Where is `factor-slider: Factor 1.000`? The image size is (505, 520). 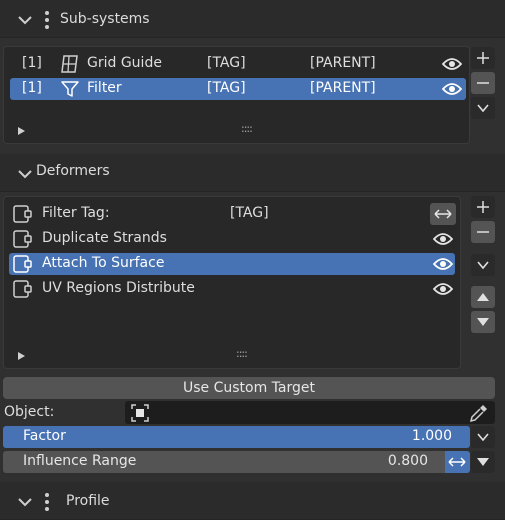
factor-slider: Factor 1.000 is located at coordinates (236, 437).